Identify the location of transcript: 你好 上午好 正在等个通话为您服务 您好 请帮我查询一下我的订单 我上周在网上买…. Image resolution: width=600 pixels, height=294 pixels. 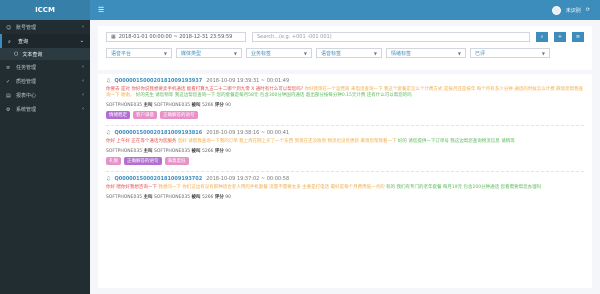
(310, 141).